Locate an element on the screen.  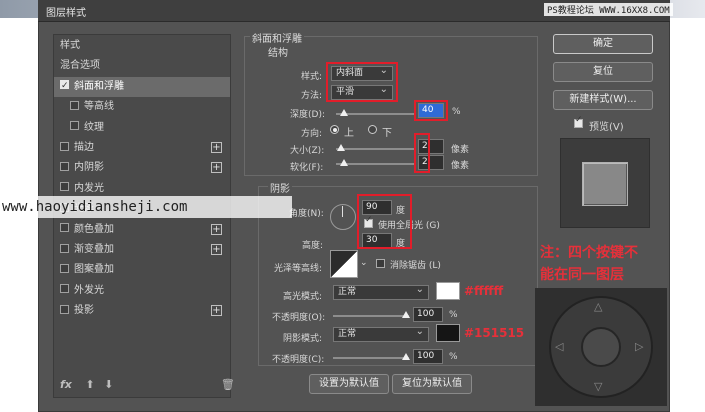
highlight-color-note: #ffffff is located at coordinates (484, 291).